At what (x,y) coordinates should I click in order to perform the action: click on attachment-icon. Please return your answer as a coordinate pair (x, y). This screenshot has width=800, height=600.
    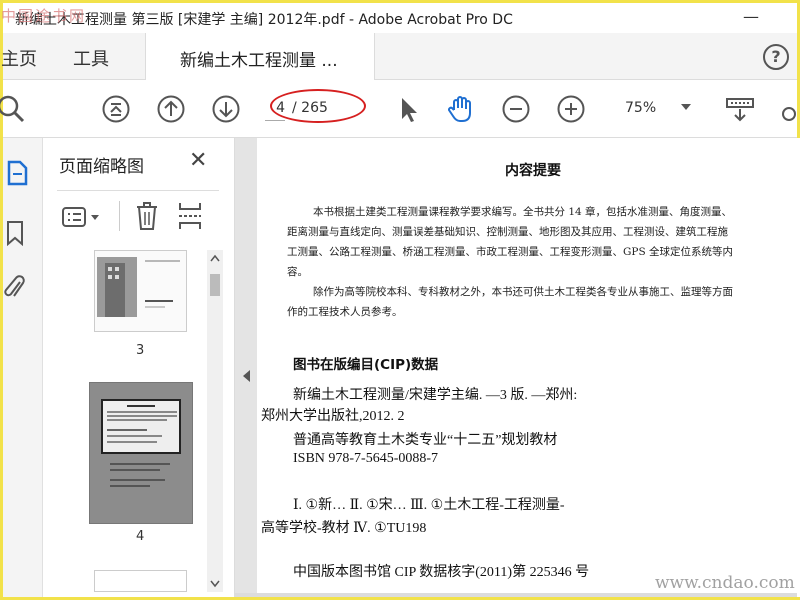
    Looking at the image, I should click on (15, 288).